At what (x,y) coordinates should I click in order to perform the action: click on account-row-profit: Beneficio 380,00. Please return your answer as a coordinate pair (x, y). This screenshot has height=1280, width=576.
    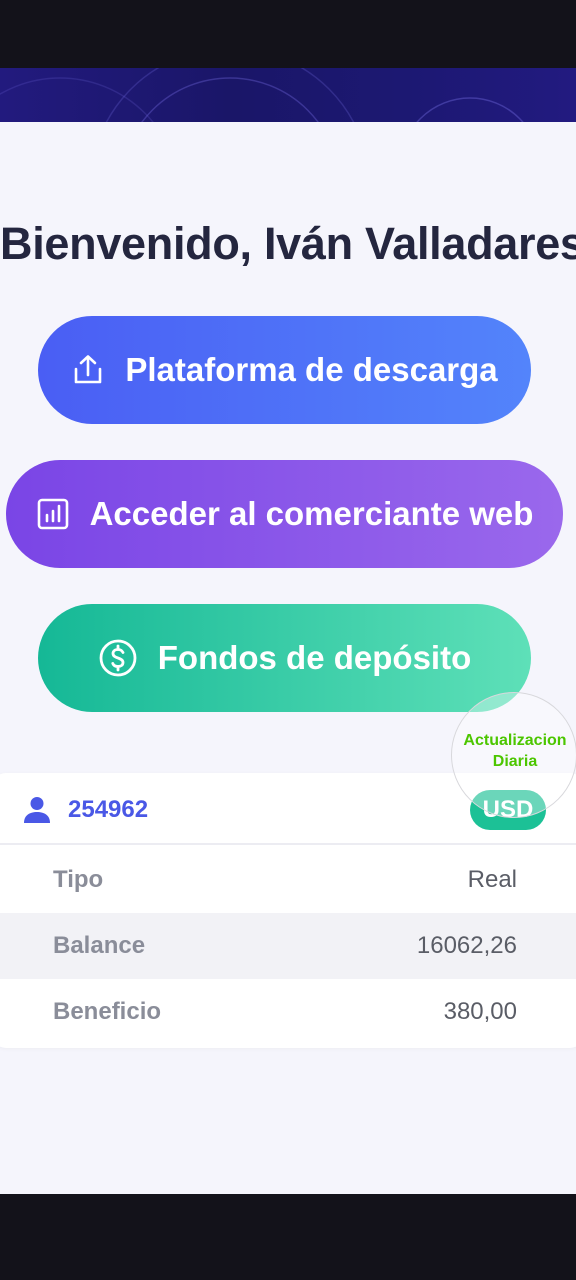
    Looking at the image, I should click on (288, 1012).